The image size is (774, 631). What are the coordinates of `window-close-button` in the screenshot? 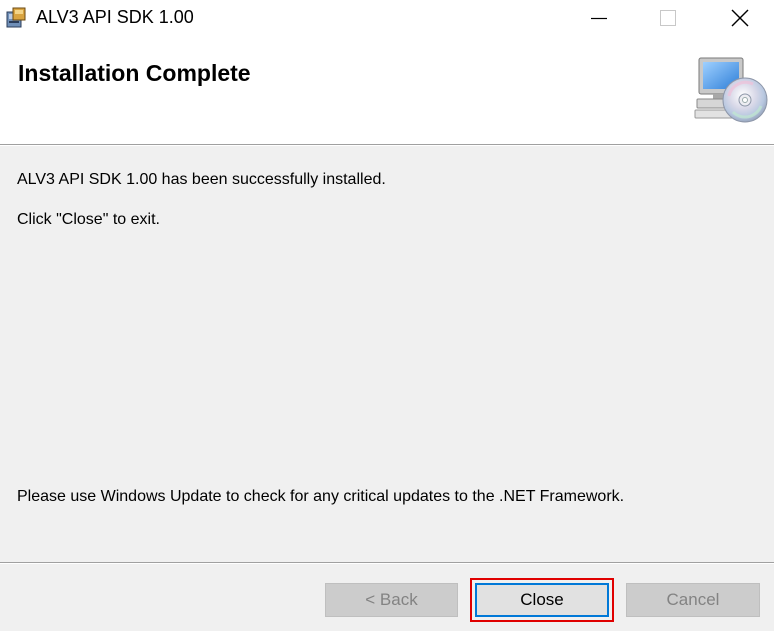 It's located at (740, 18).